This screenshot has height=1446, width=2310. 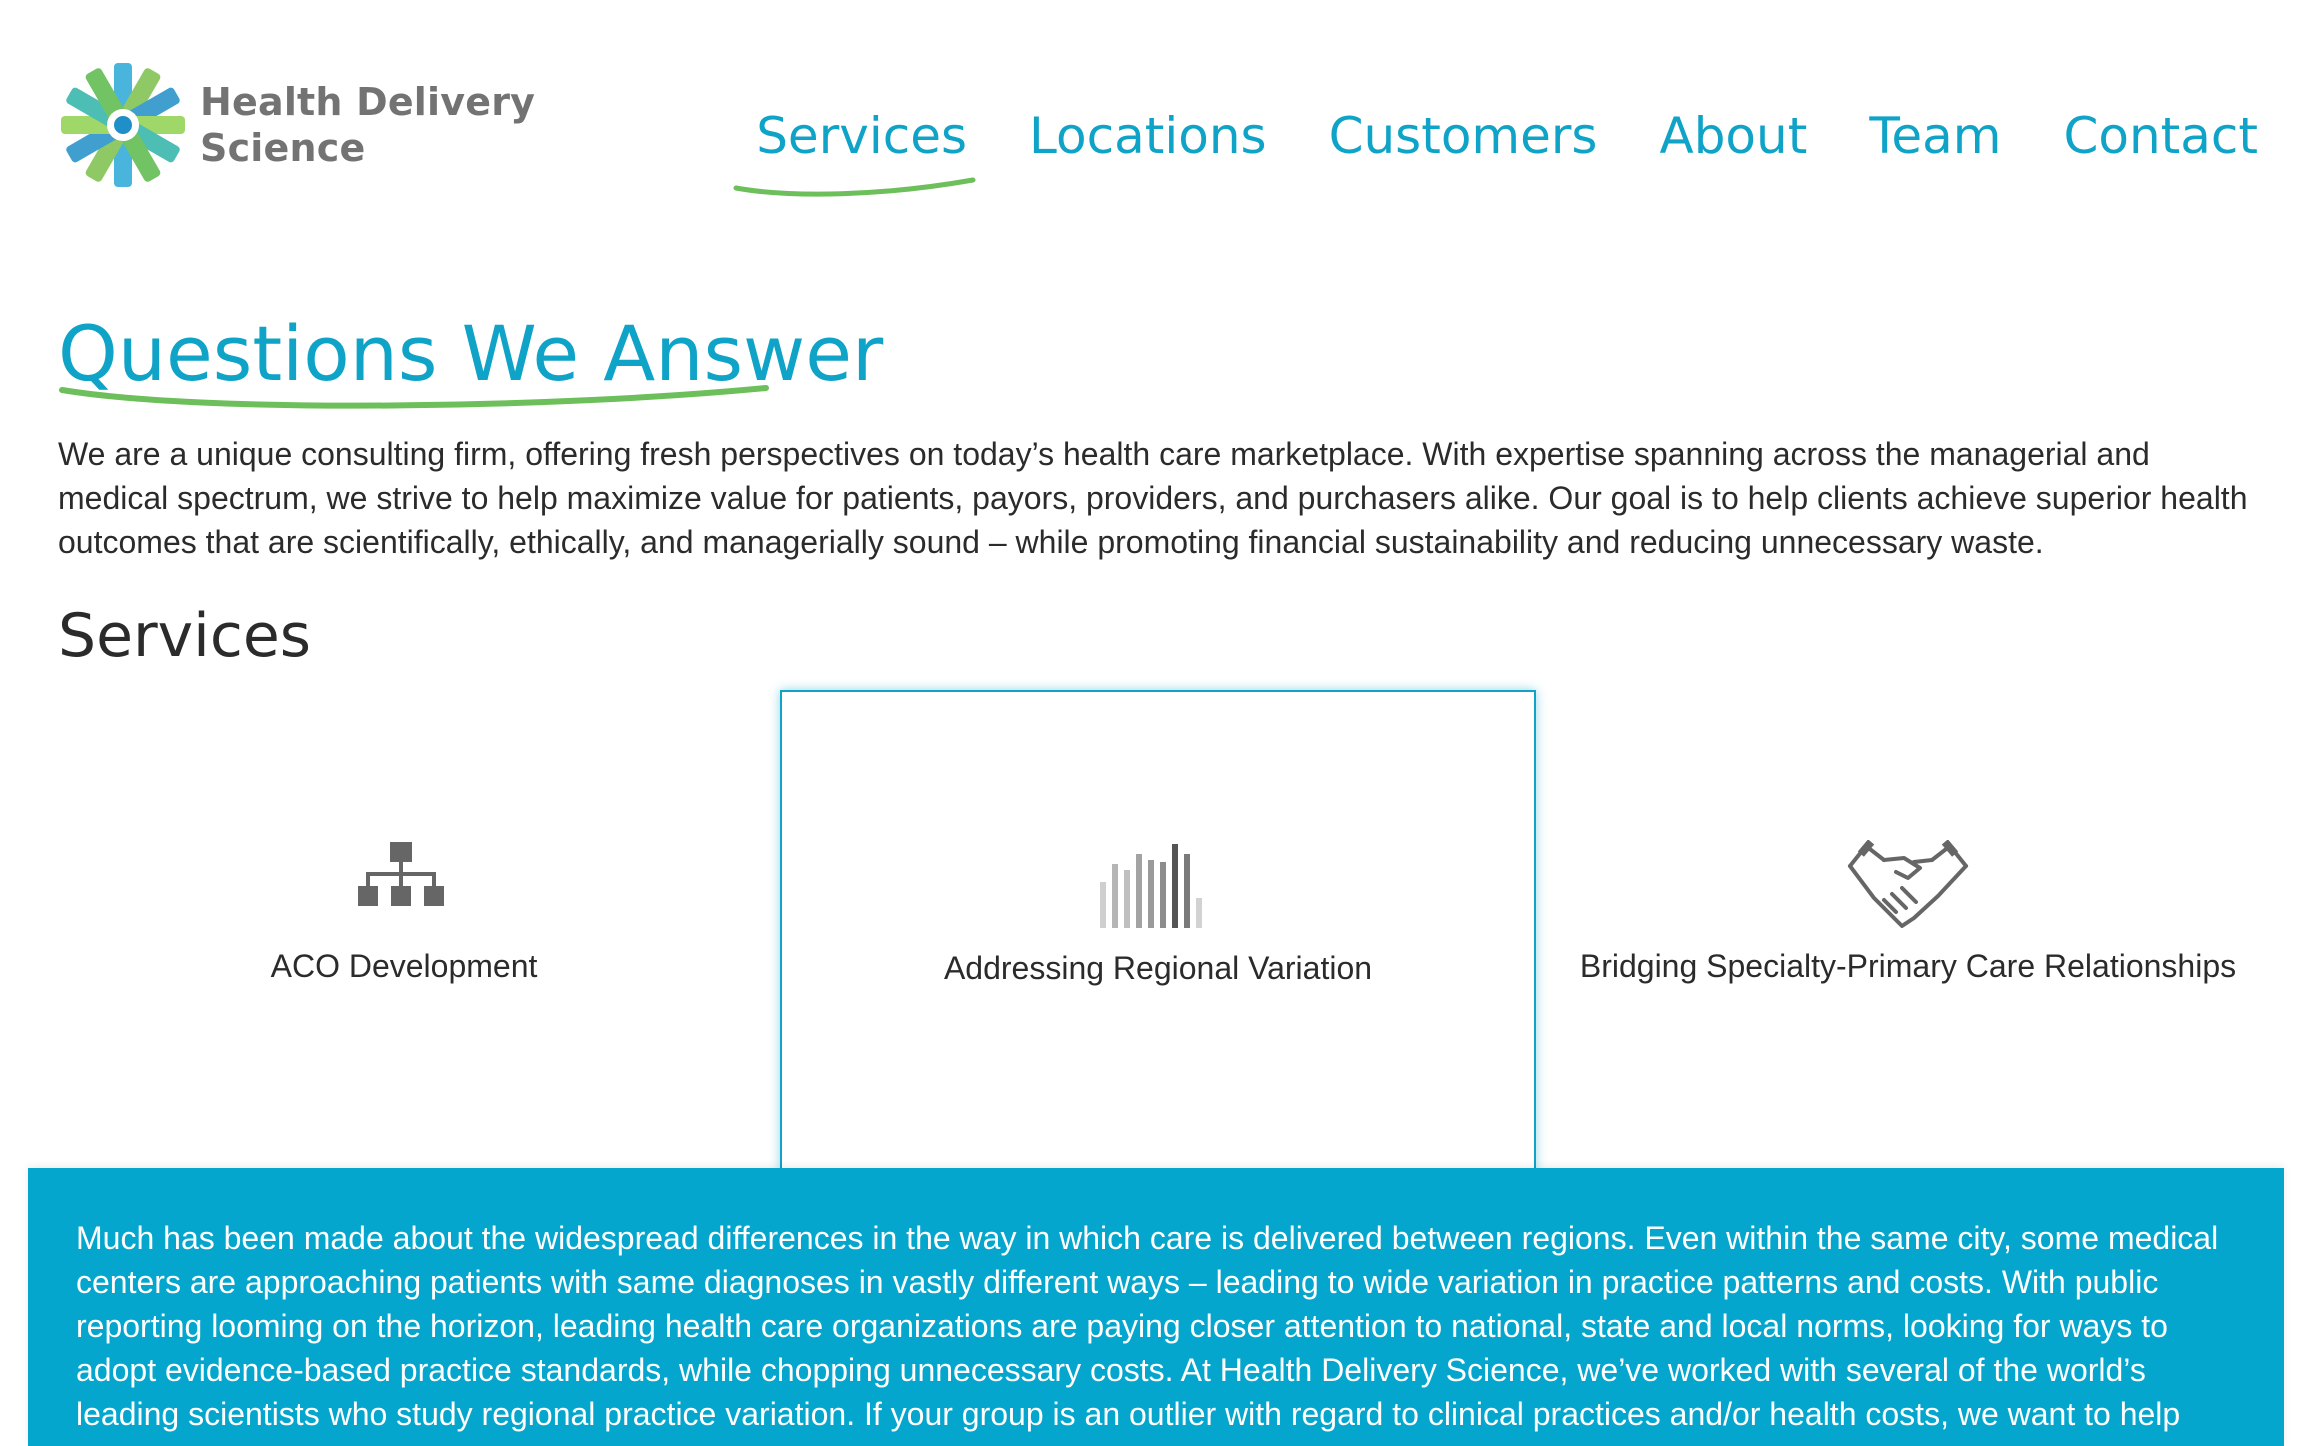 I want to click on service-card-aco: ACO Development, so click(x=404, y=930).